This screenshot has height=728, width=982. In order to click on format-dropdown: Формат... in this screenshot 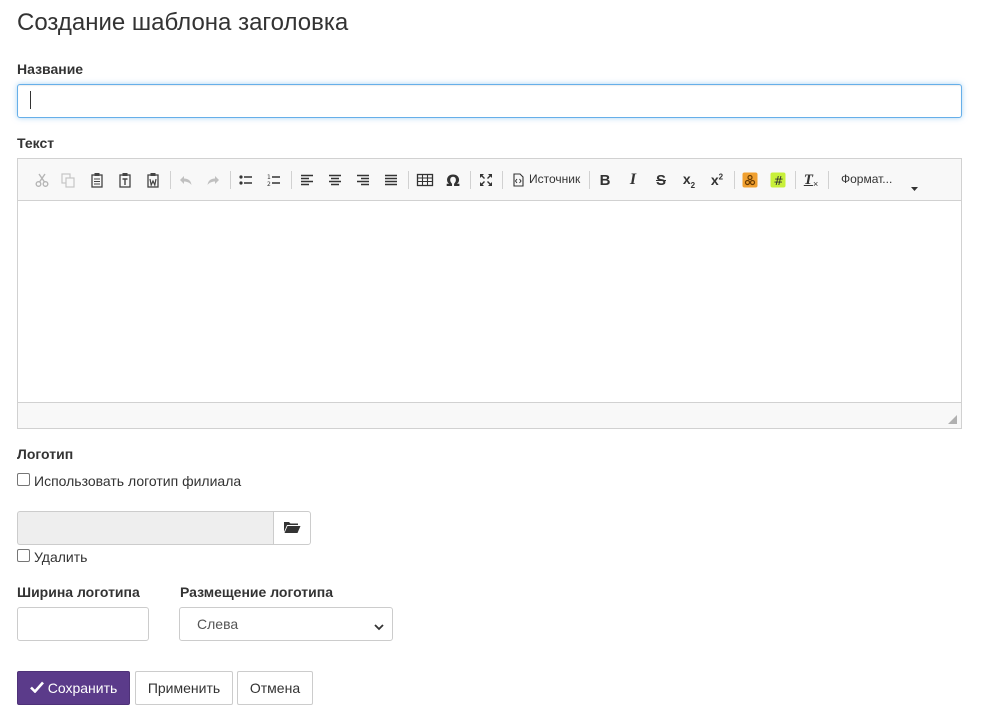, I will do `click(866, 179)`.